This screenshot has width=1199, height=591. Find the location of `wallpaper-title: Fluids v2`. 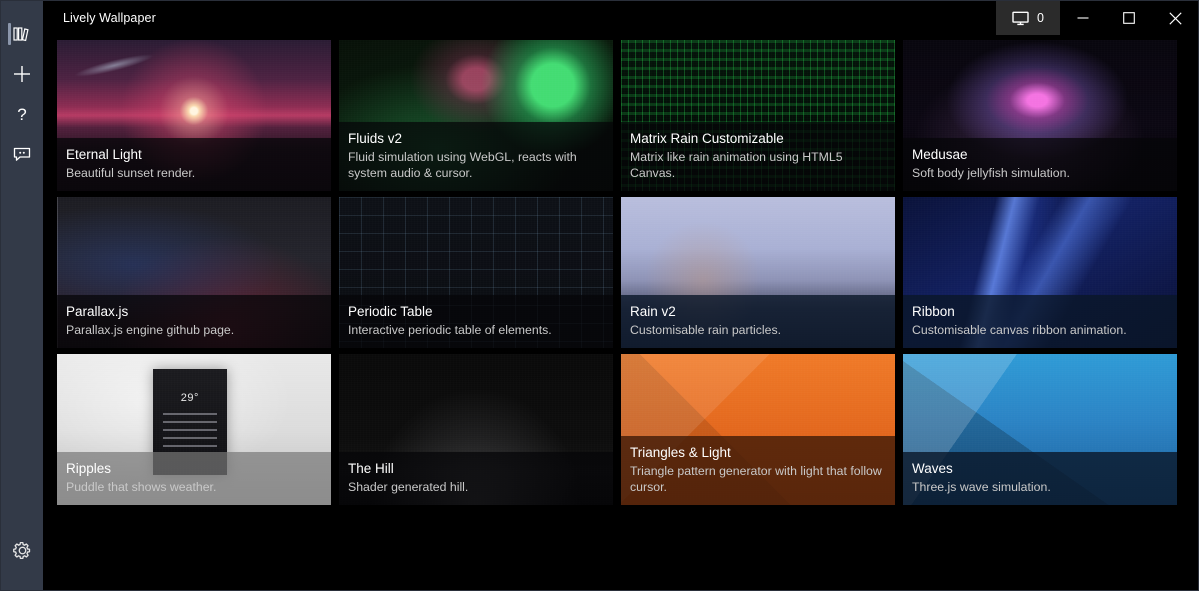

wallpaper-title: Fluids v2 is located at coordinates (375, 138).